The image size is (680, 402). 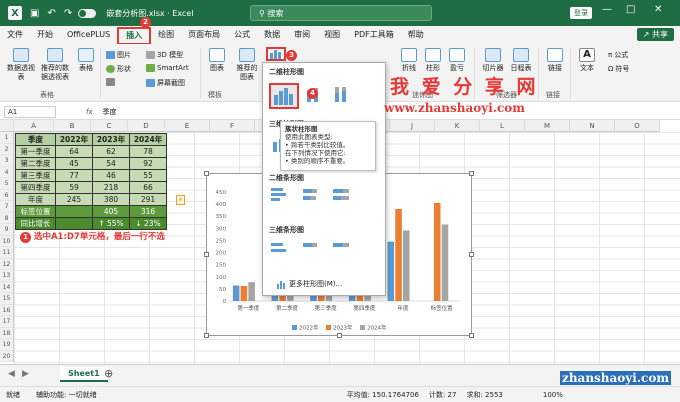 I want to click on 3d-model-button: 3D 模型, so click(x=164, y=55).